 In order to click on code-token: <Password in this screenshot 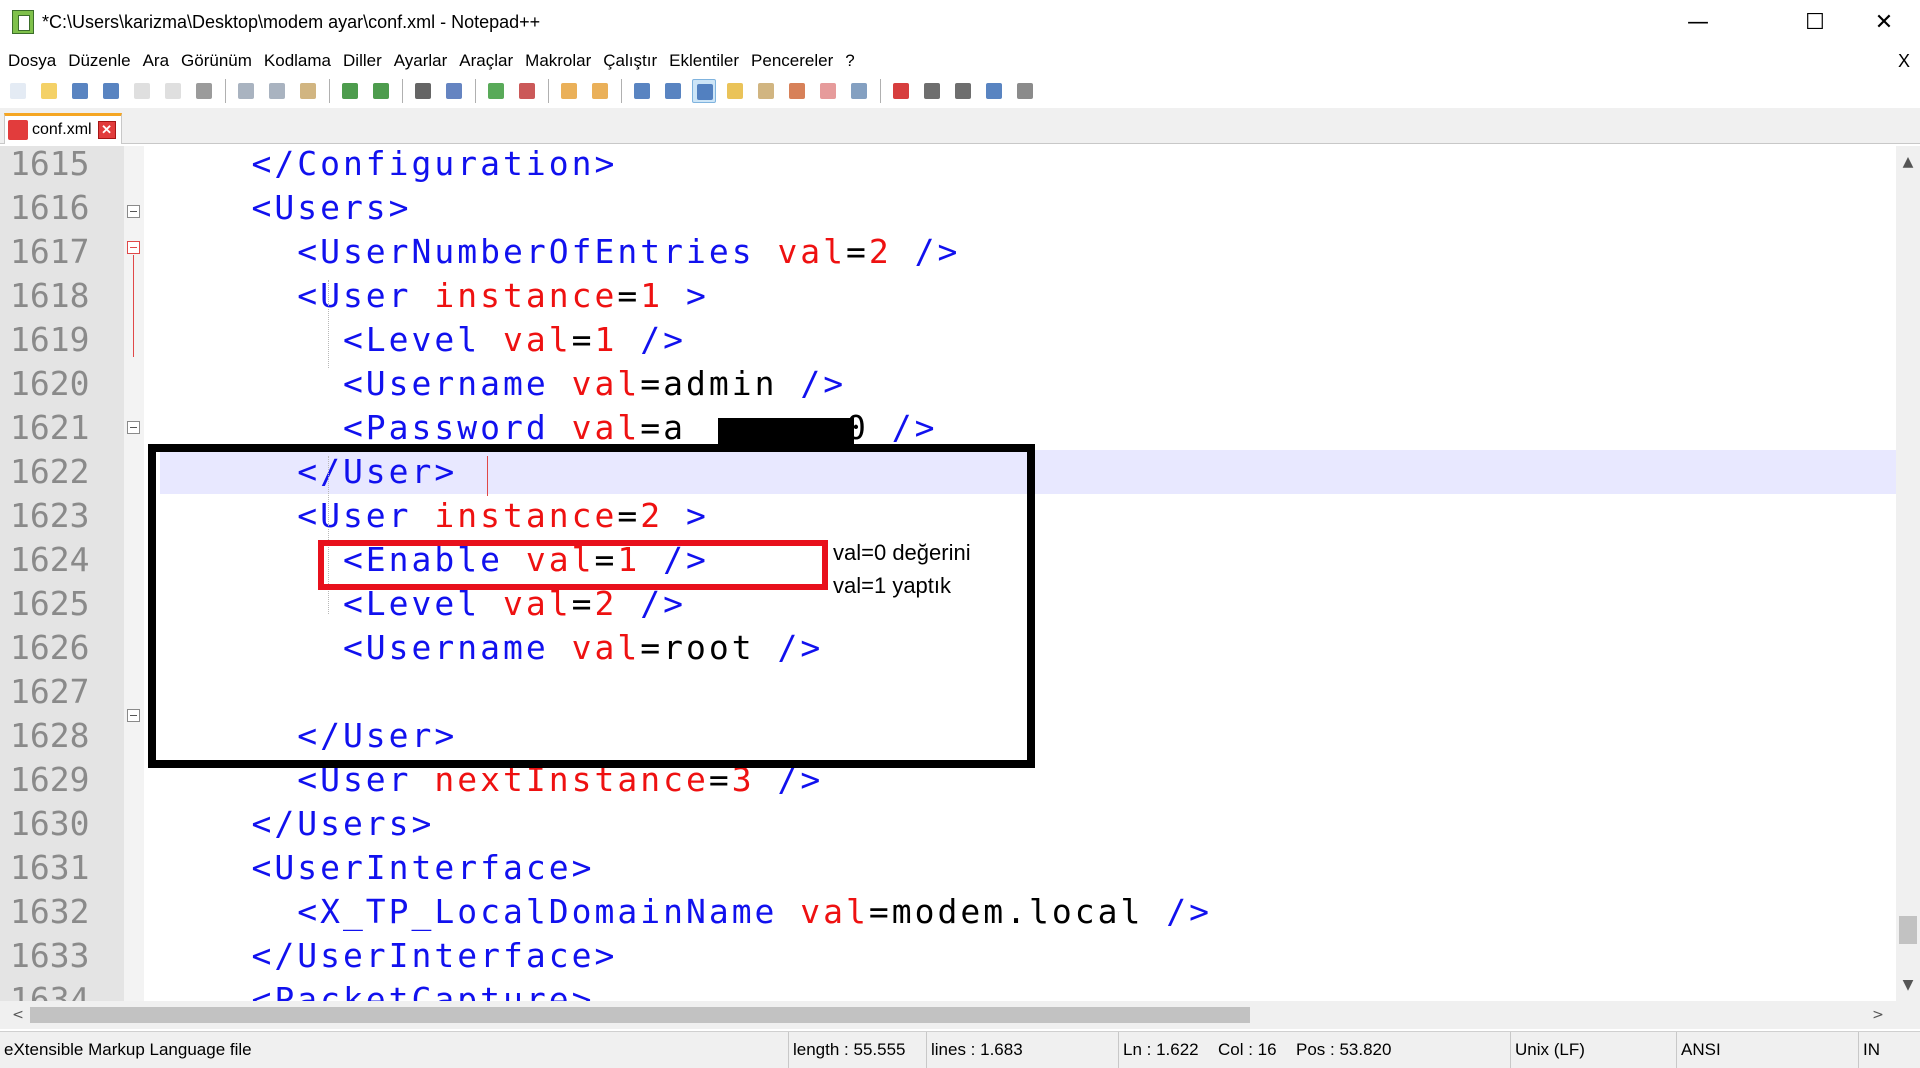, I will do `click(366, 427)`.